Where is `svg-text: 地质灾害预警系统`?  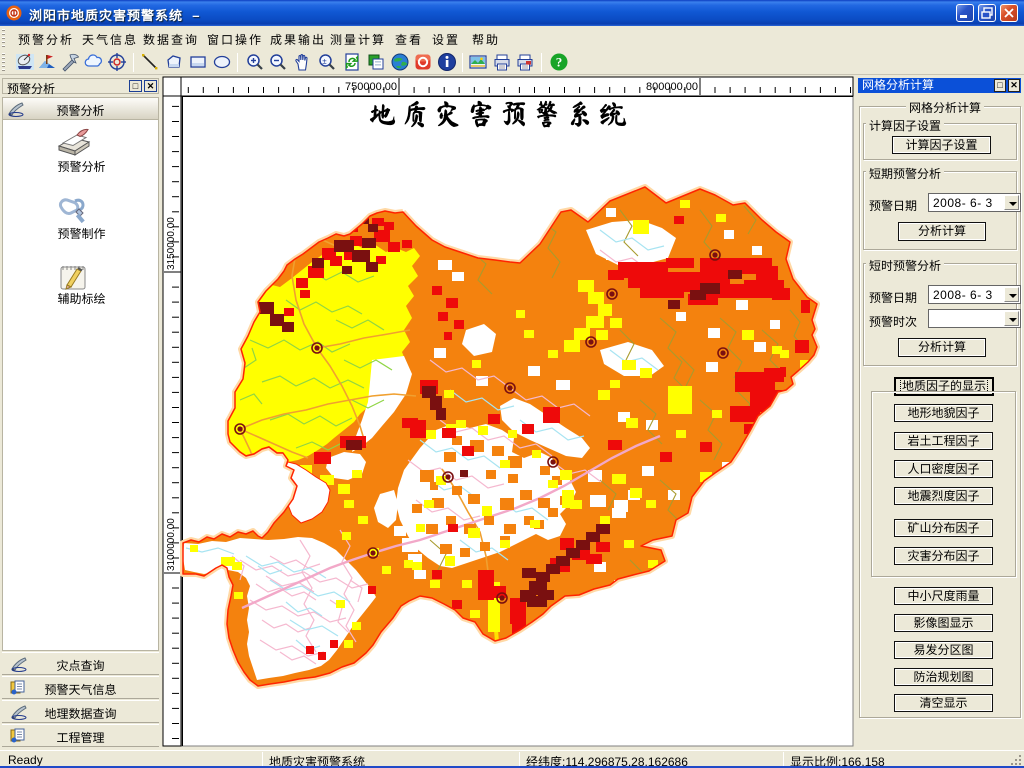
svg-text: 地质灾害预警系统 is located at coordinates (500, 114).